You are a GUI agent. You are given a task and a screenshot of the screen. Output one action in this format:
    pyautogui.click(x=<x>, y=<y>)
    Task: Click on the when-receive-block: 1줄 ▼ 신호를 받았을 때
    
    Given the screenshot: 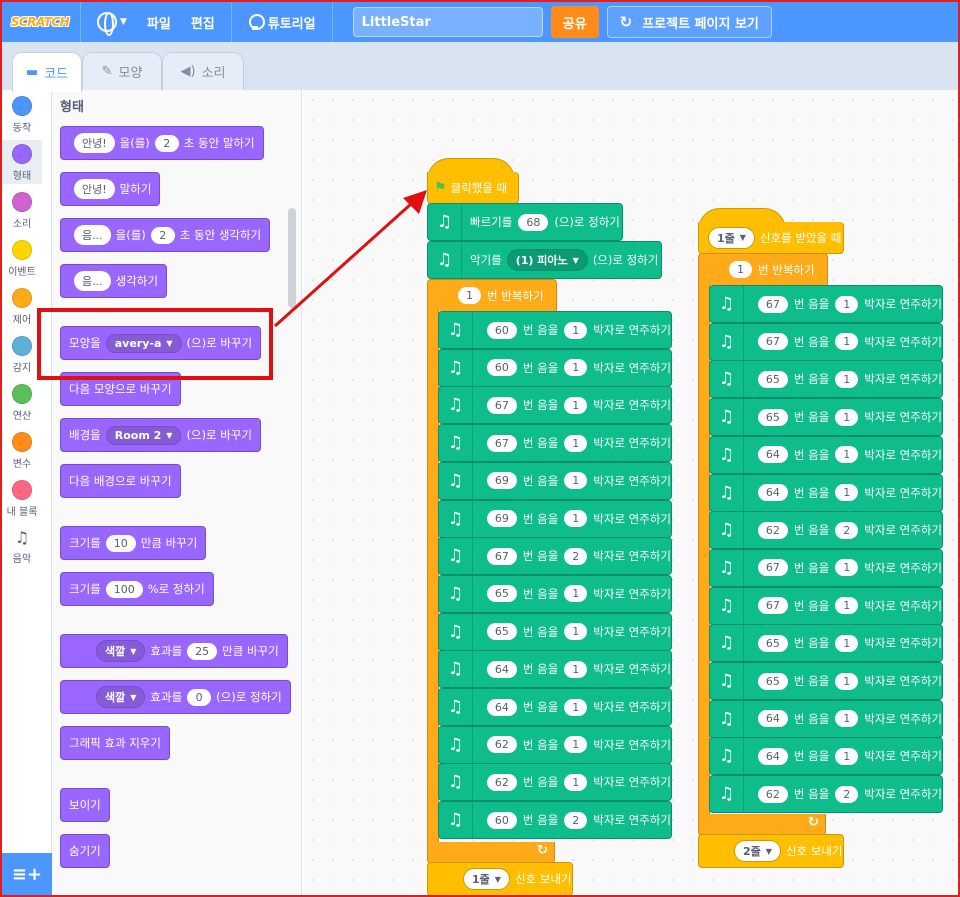 What is the action you would take?
    pyautogui.click(x=771, y=238)
    